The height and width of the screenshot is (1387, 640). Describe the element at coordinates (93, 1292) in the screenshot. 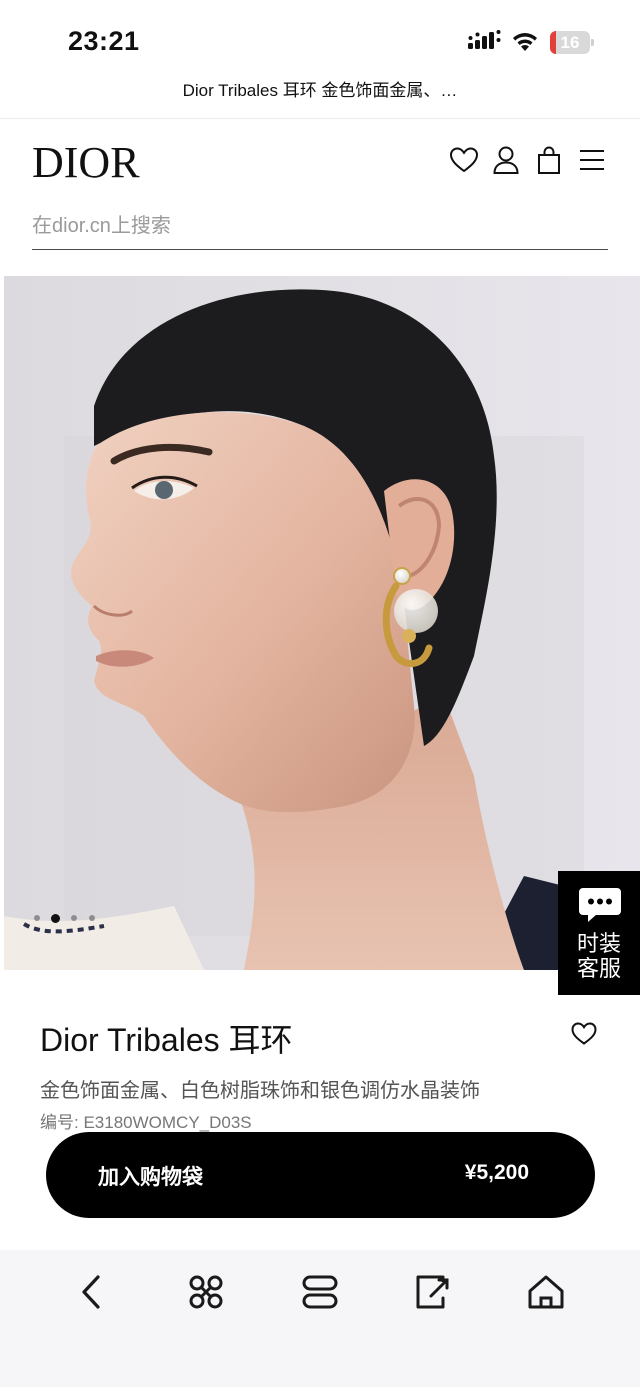

I see `back-icon` at that location.